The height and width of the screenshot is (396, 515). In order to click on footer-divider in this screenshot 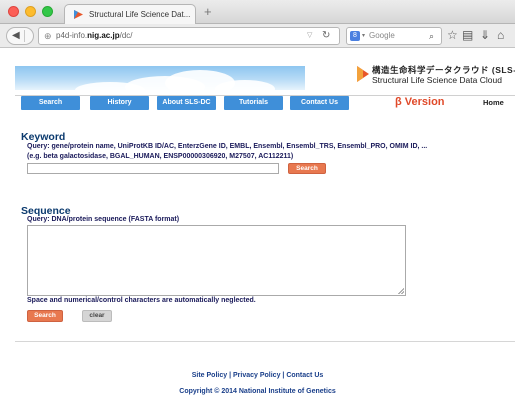, I will do `click(265, 341)`.